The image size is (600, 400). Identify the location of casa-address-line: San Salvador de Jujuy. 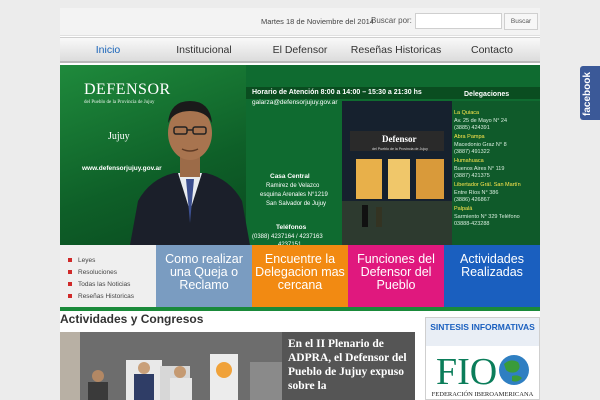
(296, 204).